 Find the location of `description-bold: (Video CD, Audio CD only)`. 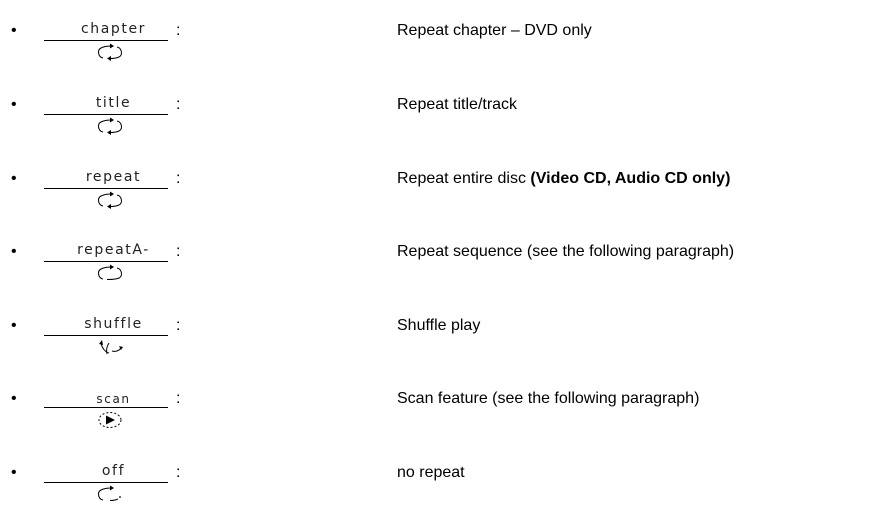

description-bold: (Video CD, Audio CD only) is located at coordinates (630, 178).